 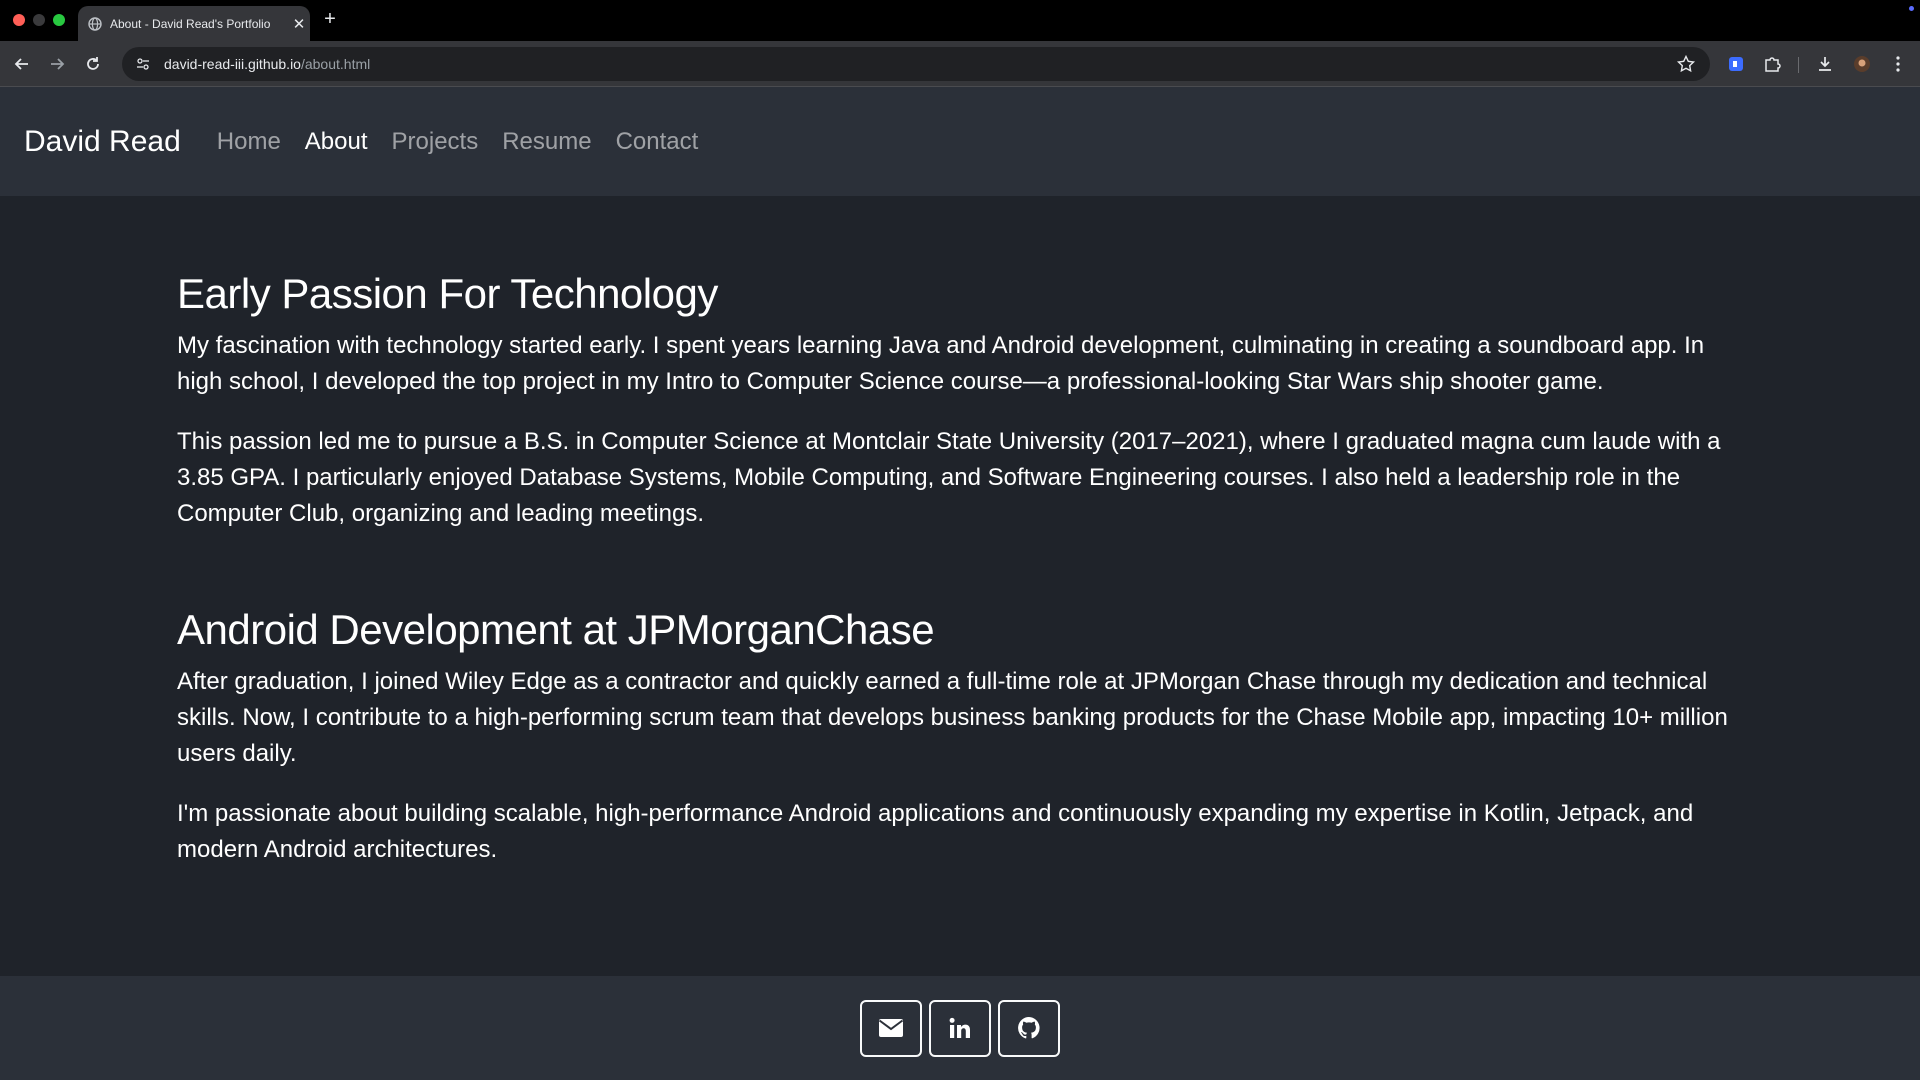 What do you see at coordinates (1772, 64) in the screenshot?
I see `extensions-puzzle-icon` at bounding box center [1772, 64].